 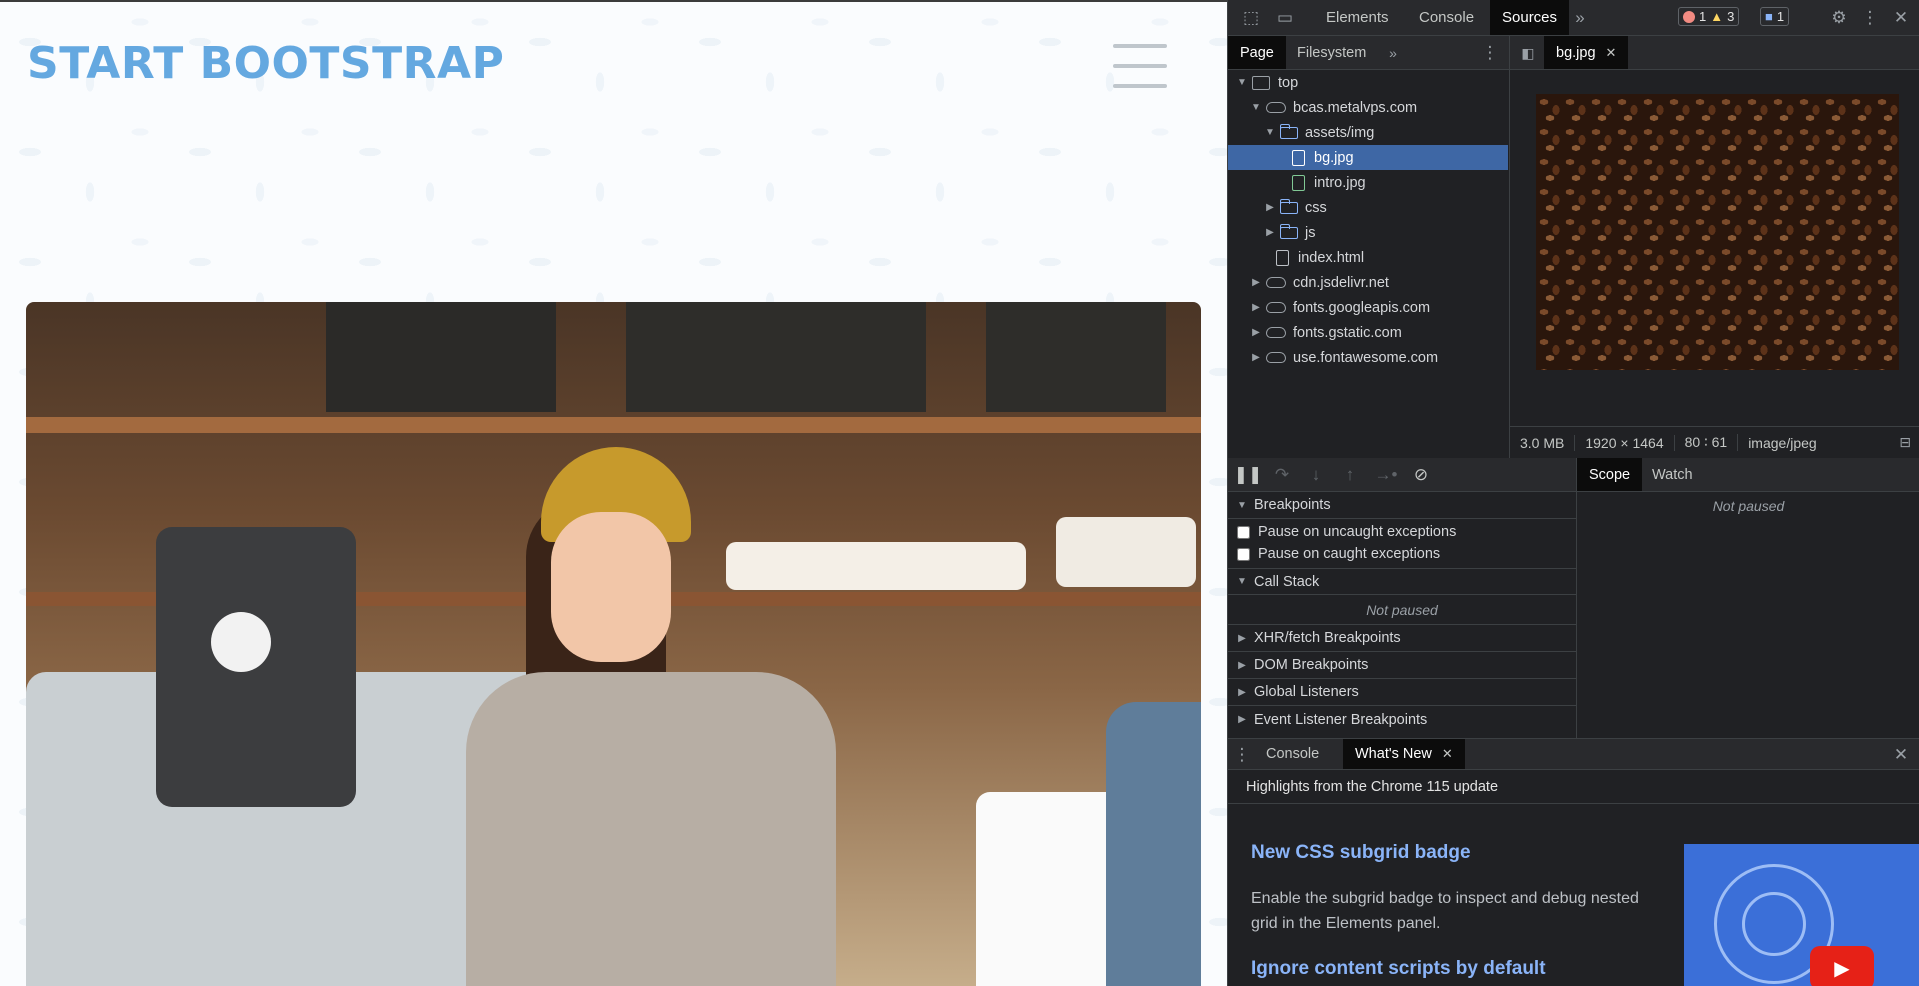 What do you see at coordinates (1386, 475) in the screenshot?
I see `step-icon: →•` at bounding box center [1386, 475].